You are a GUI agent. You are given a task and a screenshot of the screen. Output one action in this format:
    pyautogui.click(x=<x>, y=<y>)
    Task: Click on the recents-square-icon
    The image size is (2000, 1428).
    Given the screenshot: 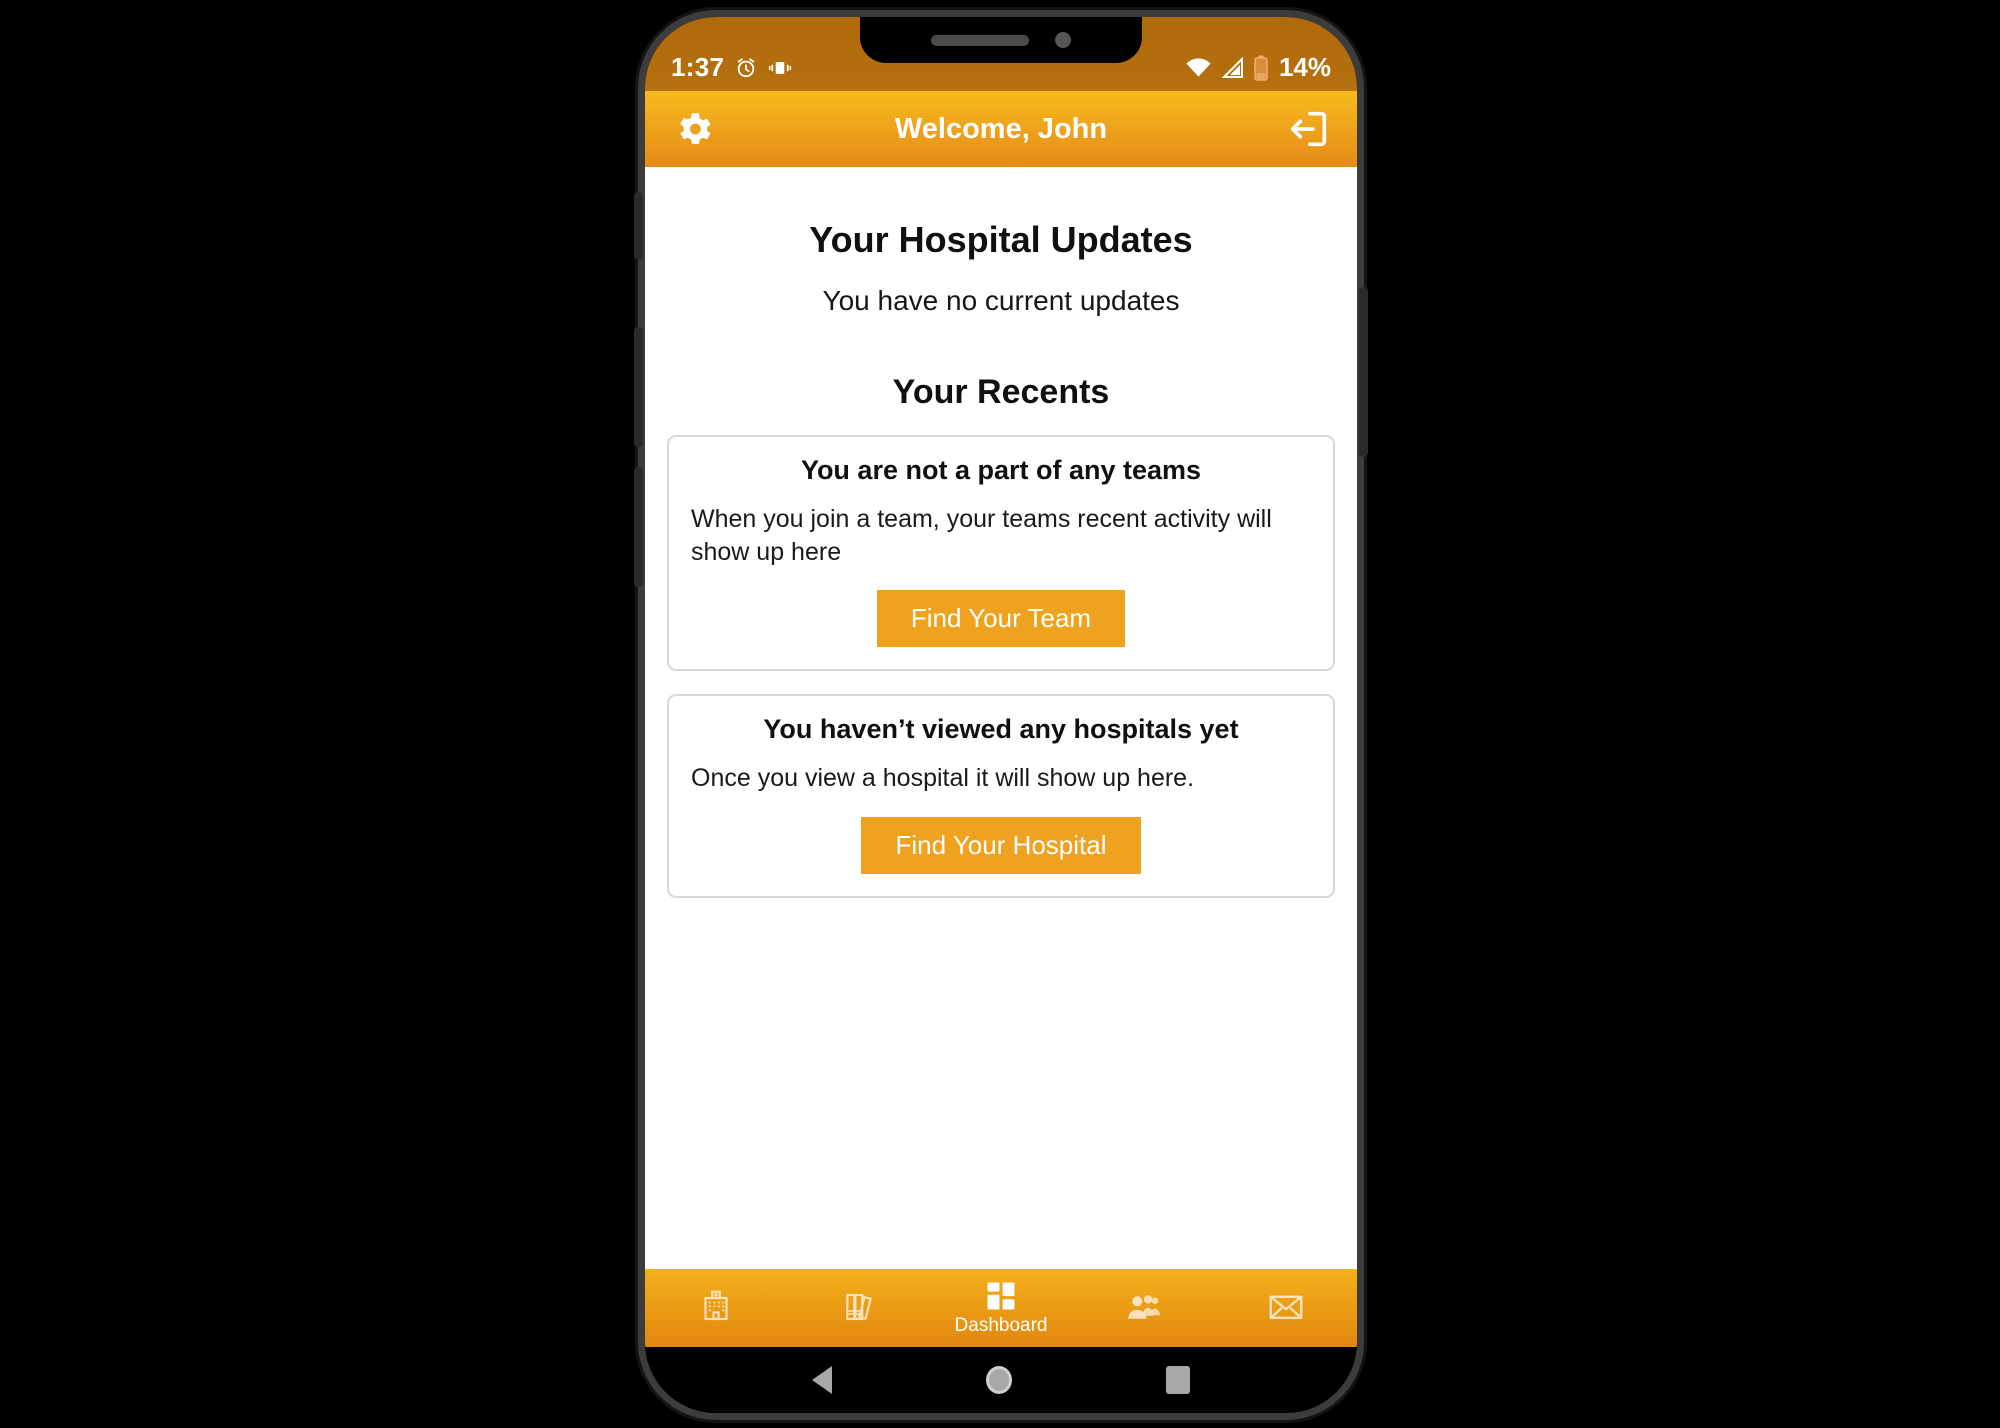 What is the action you would take?
    pyautogui.click(x=1178, y=1380)
    